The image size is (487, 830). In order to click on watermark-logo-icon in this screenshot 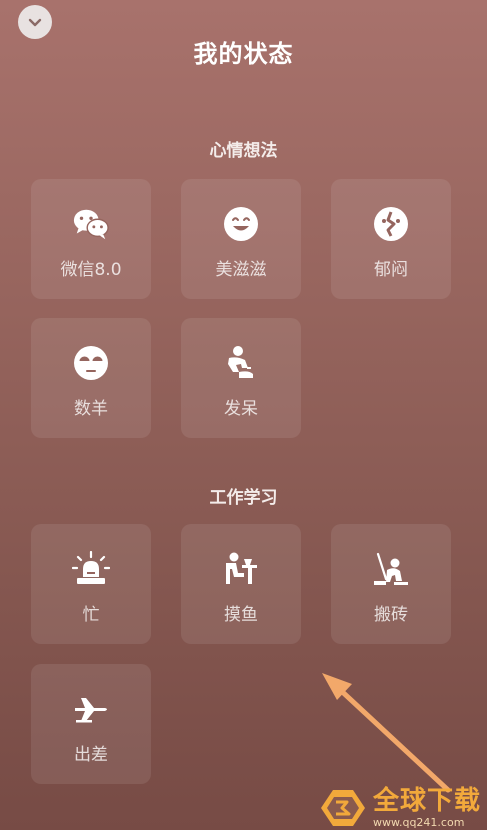, I will do `click(342, 808)`.